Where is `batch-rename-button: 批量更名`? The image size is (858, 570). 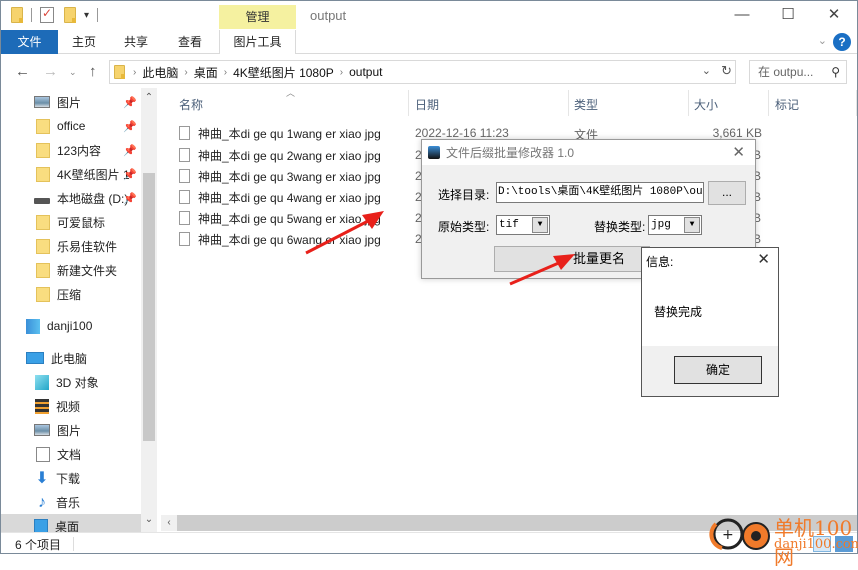
batch-rename-button: 批量更名 is located at coordinates (572, 259).